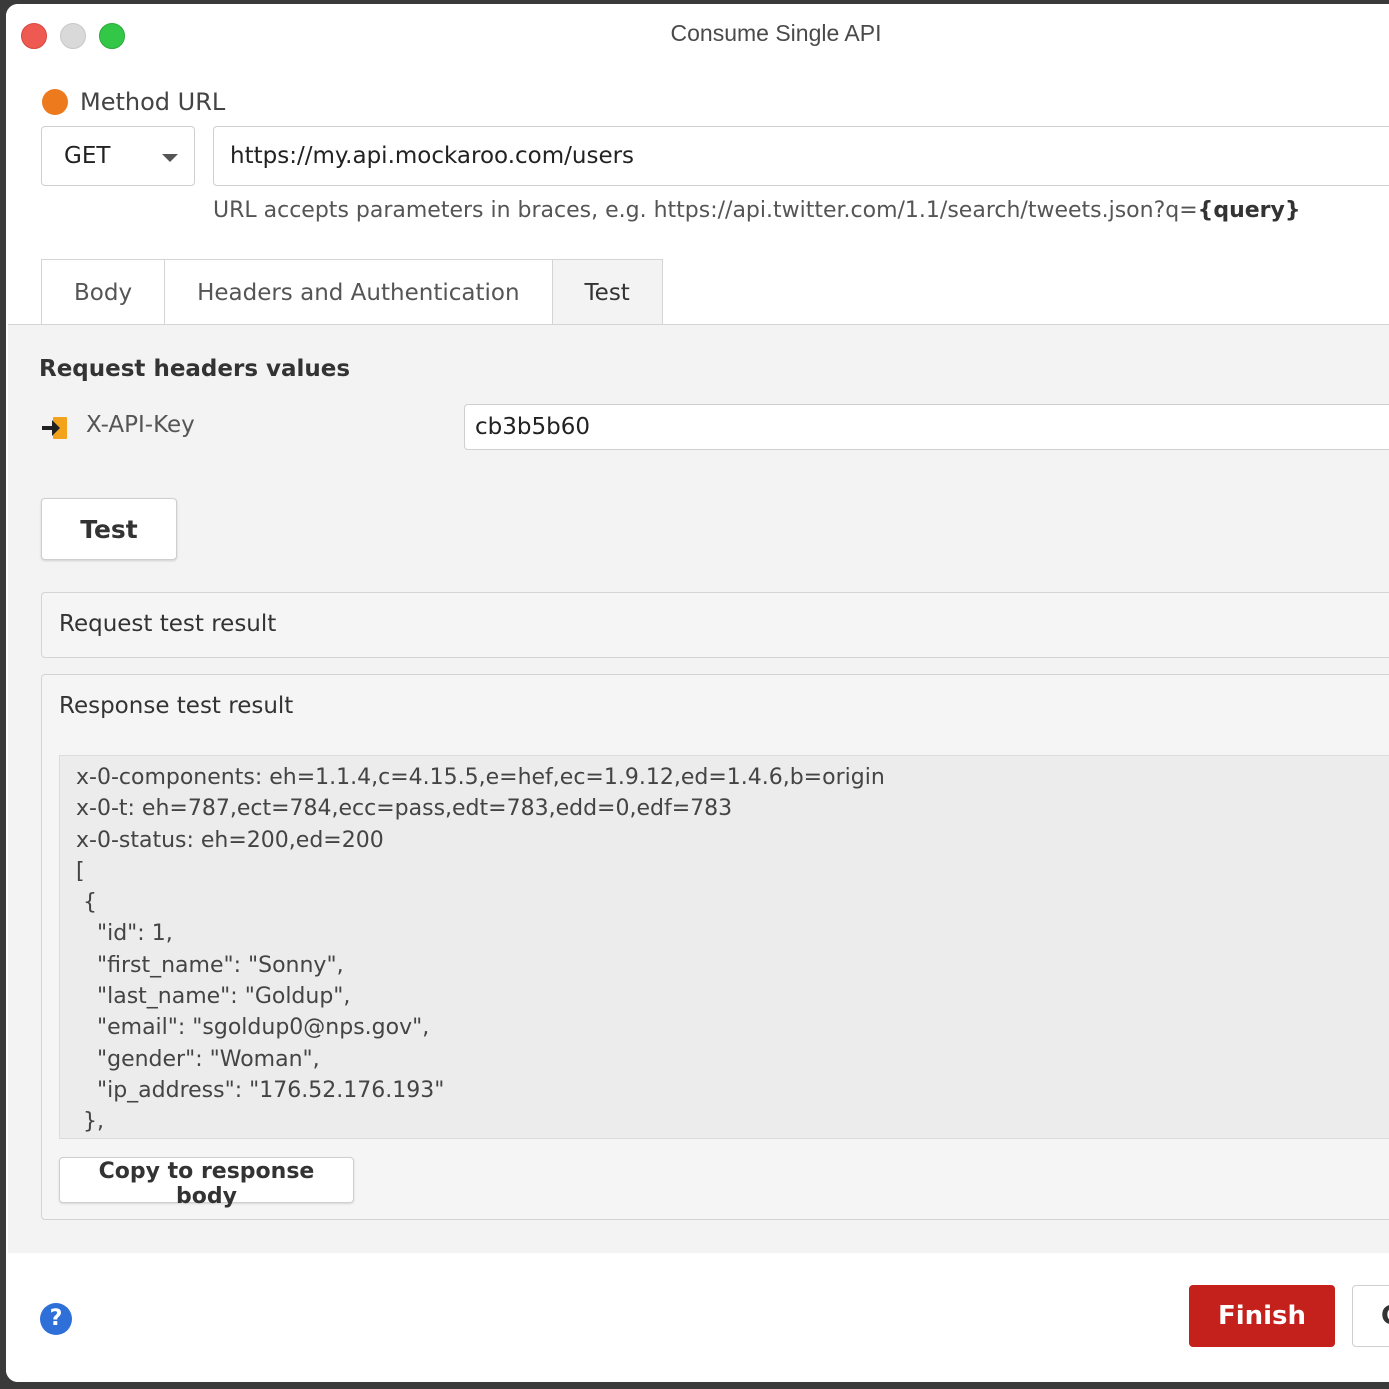  Describe the element at coordinates (118, 156) in the screenshot. I see `method-select: GET` at that location.